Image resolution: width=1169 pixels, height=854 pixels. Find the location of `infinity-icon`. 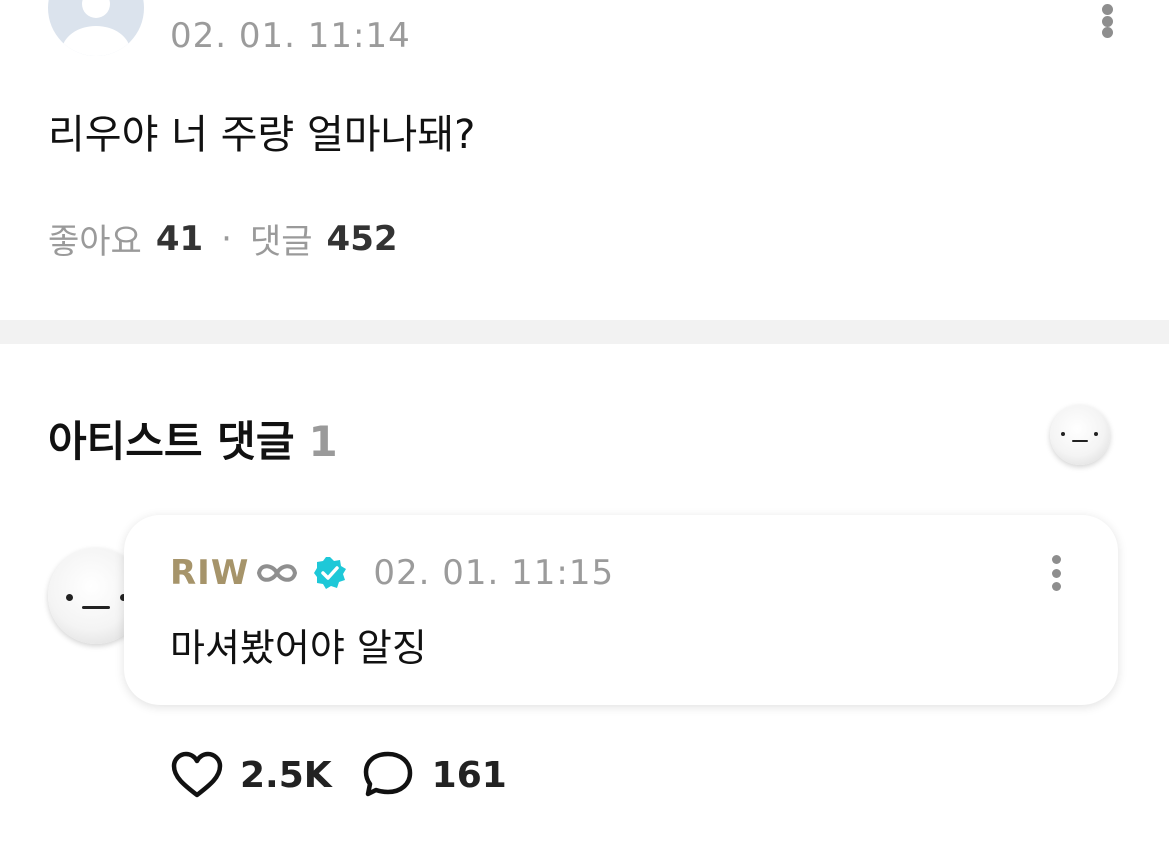

infinity-icon is located at coordinates (277, 573).